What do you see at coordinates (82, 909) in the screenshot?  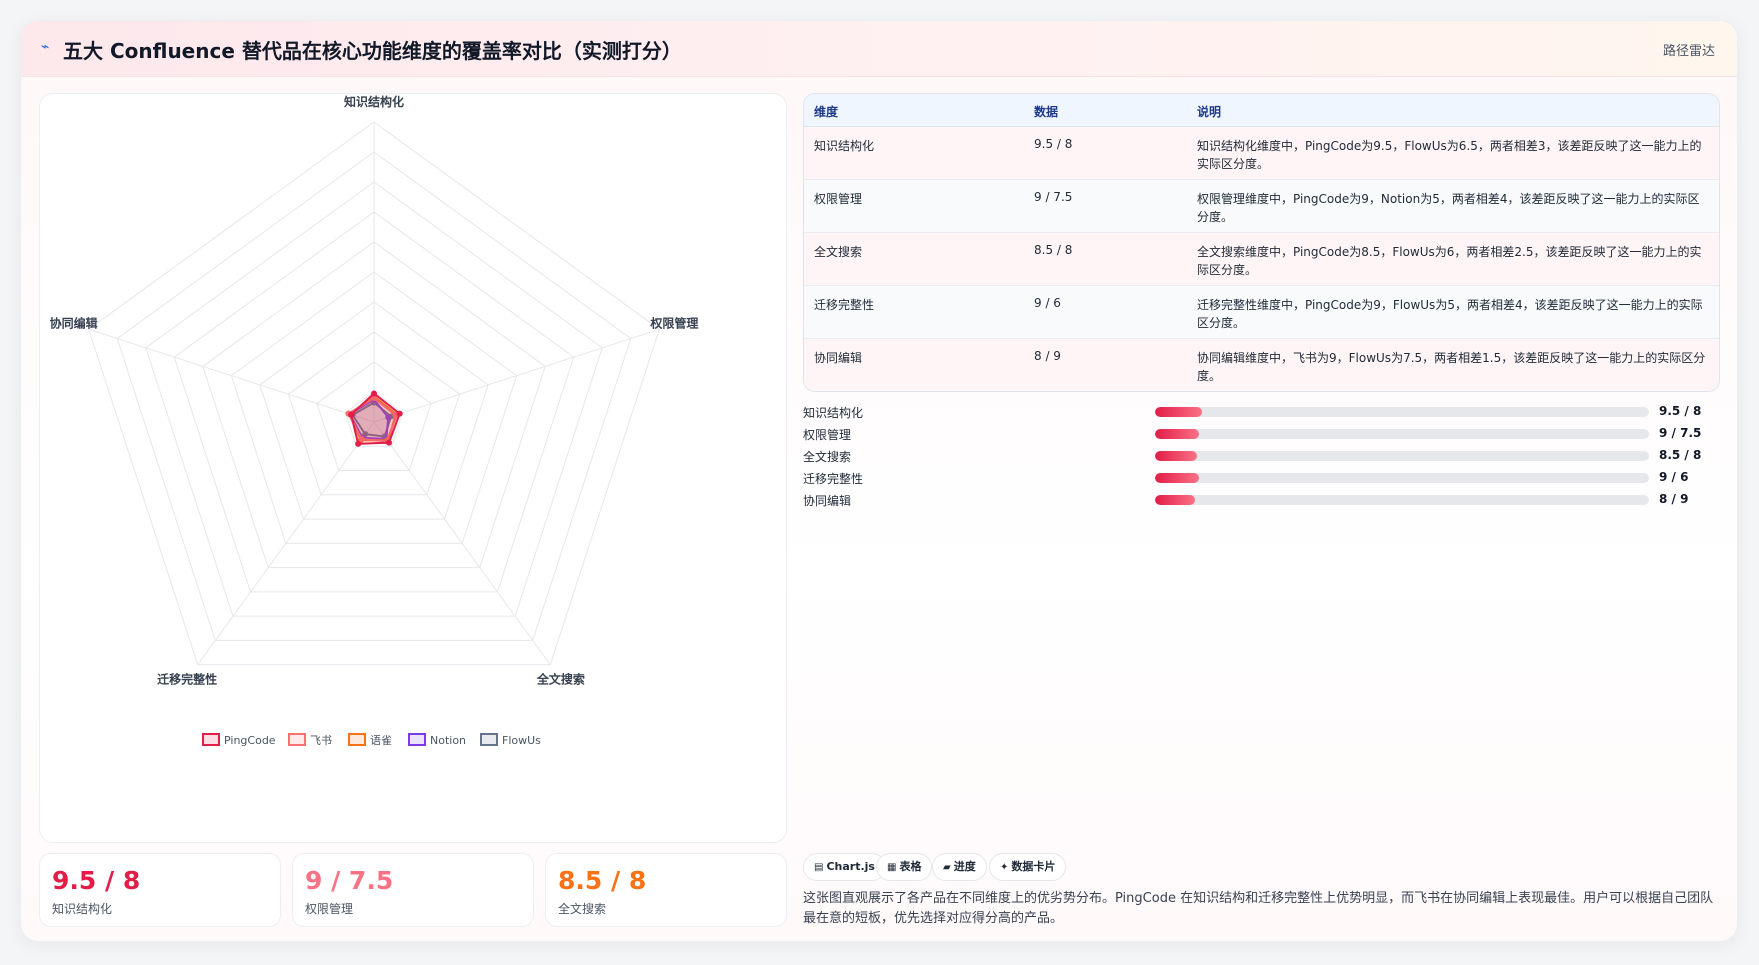 I see `stat-label: 知识结构化` at bounding box center [82, 909].